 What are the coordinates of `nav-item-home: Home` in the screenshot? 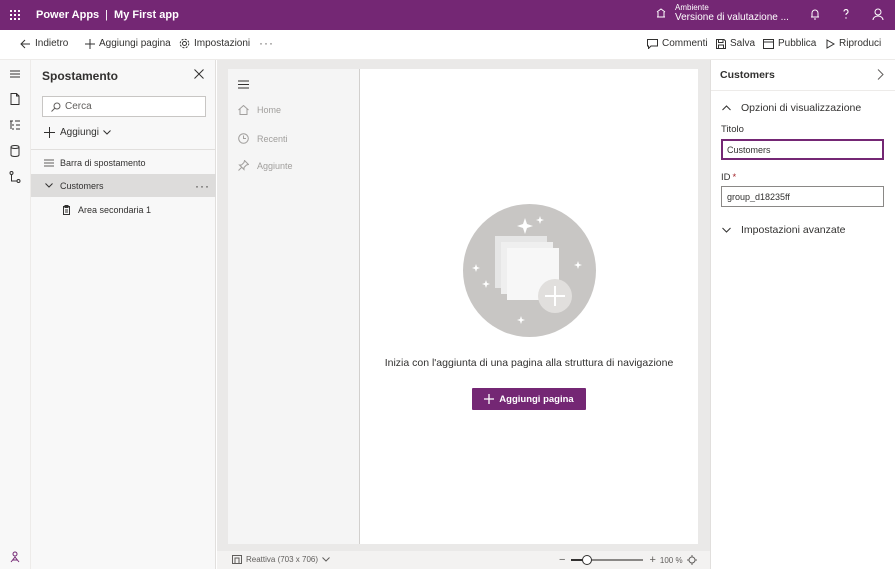 It's located at (259, 110).